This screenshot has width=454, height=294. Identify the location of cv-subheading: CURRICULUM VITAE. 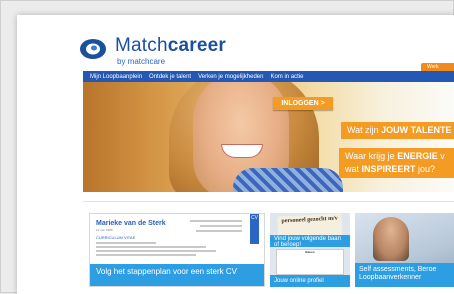
(116, 237).